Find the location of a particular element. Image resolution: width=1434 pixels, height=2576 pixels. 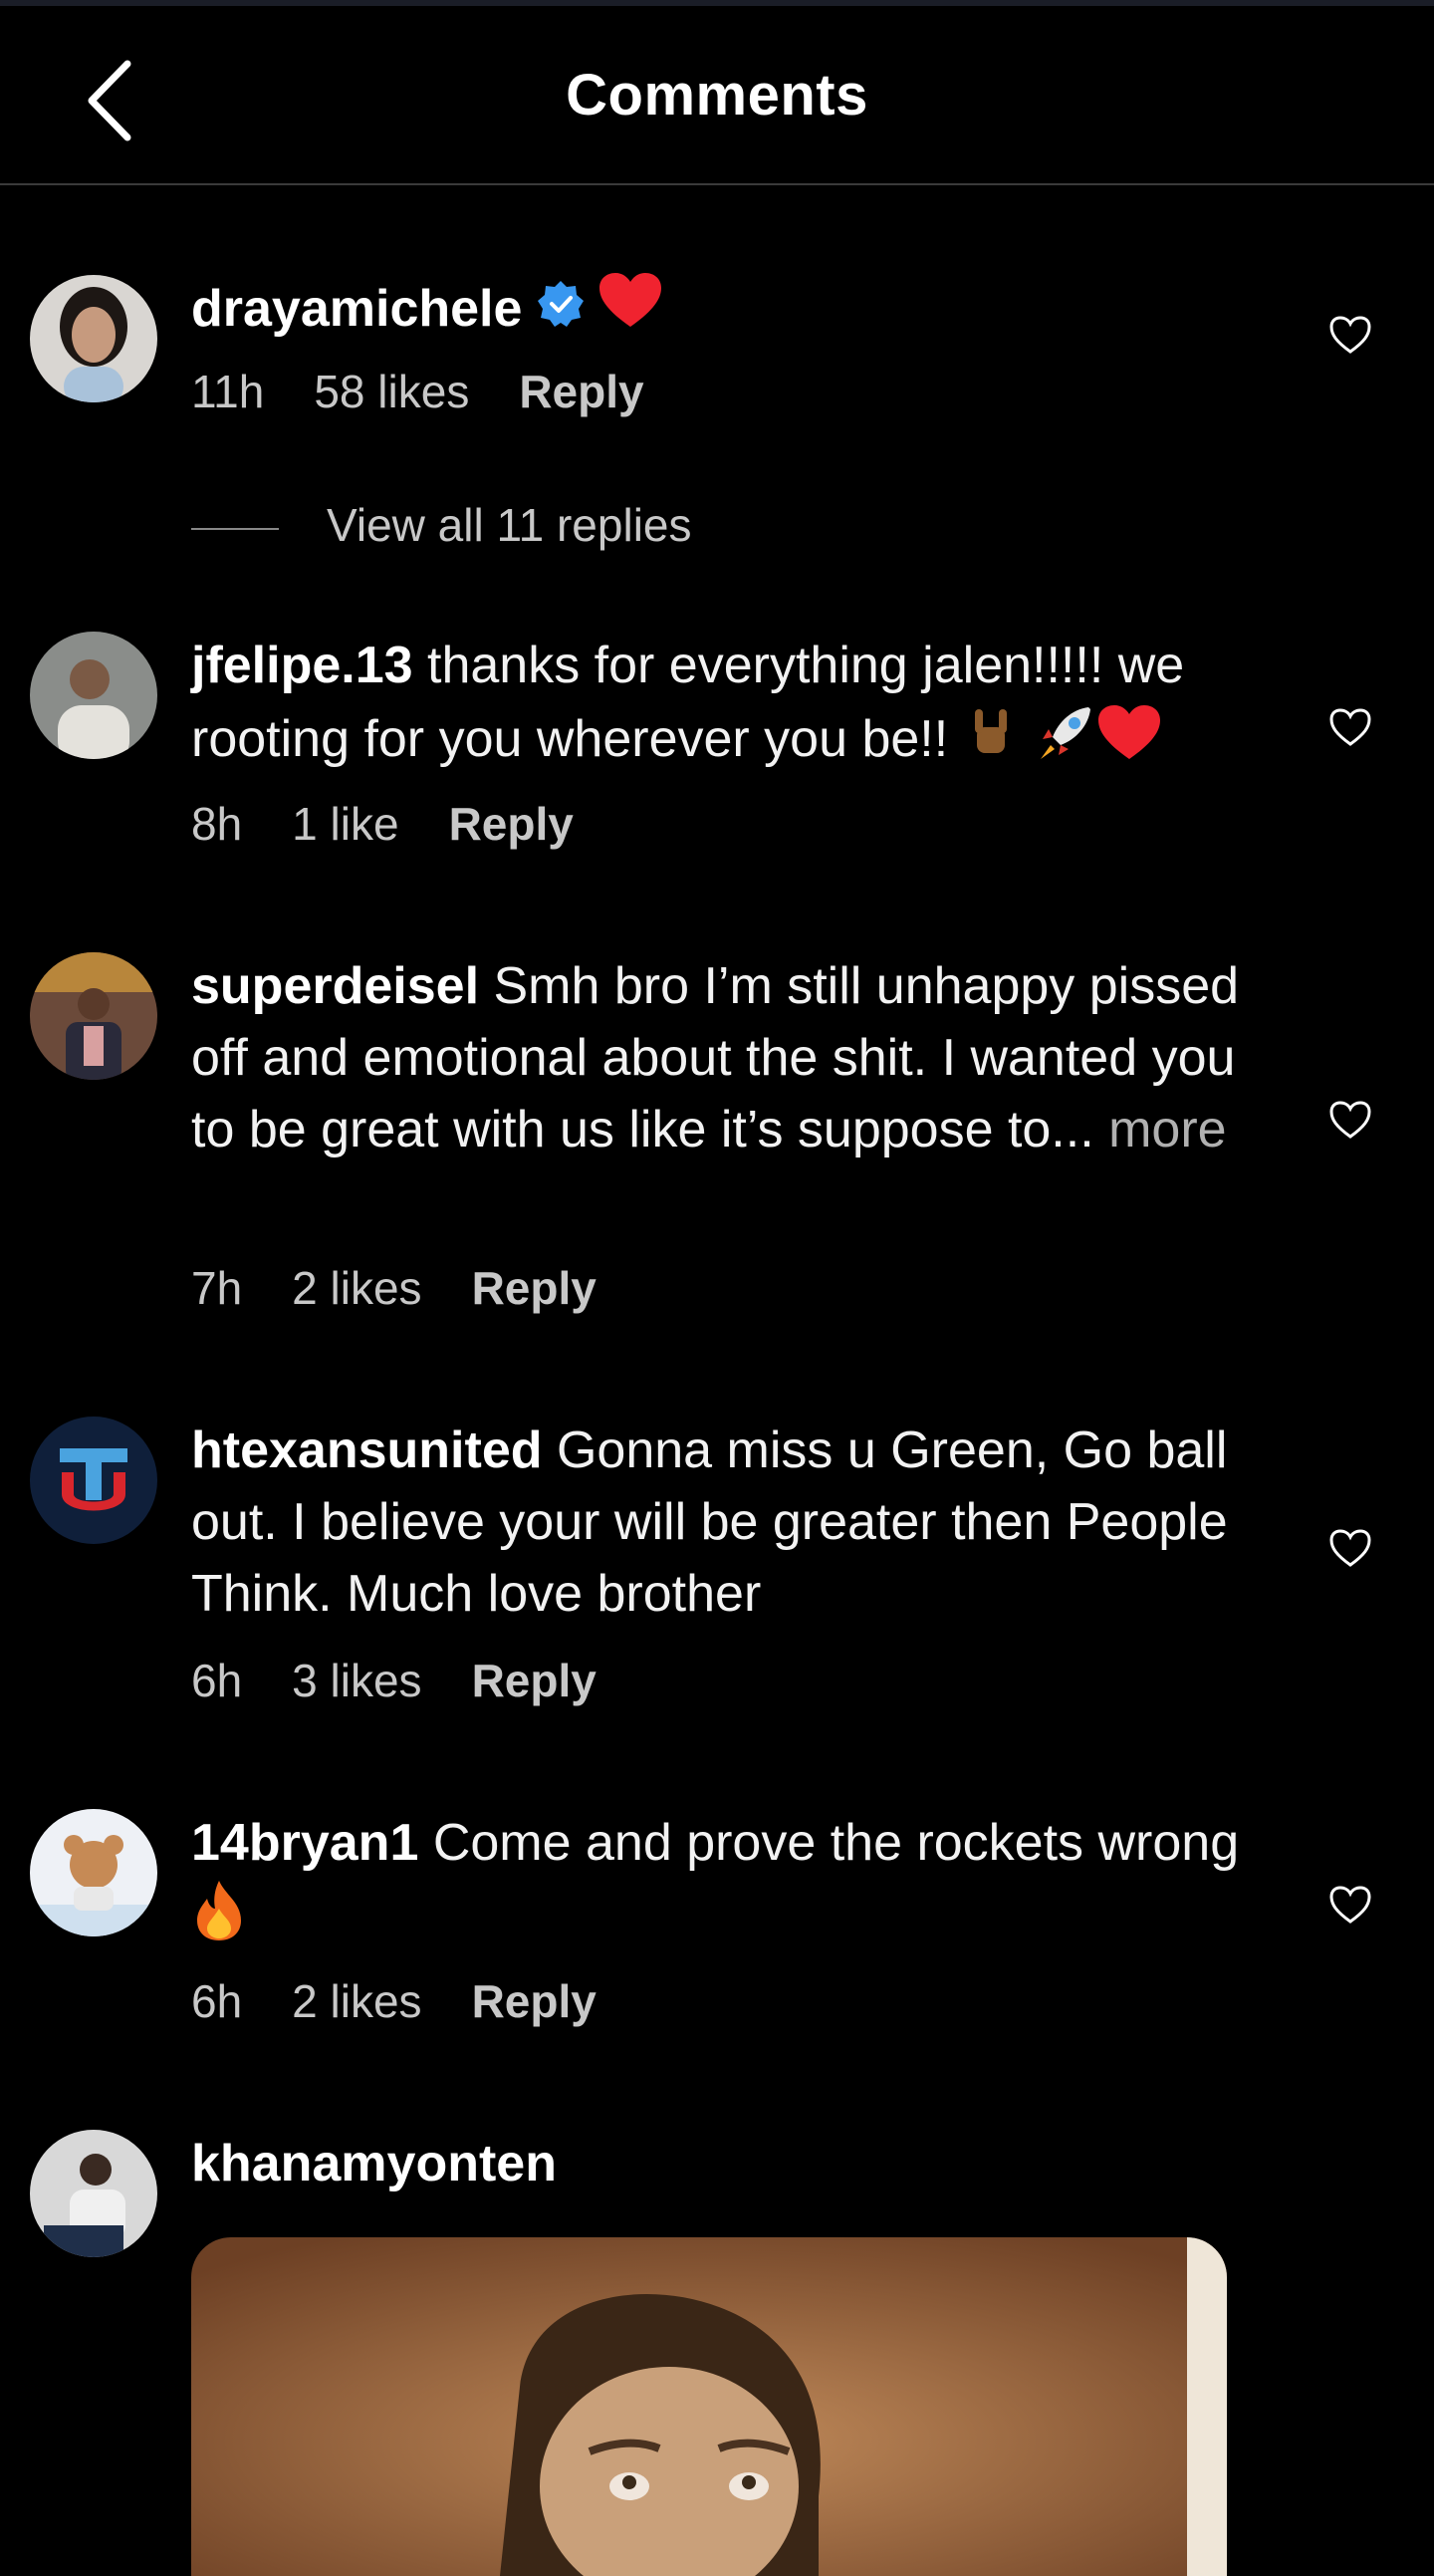

page-title: Comments is located at coordinates (717, 95).